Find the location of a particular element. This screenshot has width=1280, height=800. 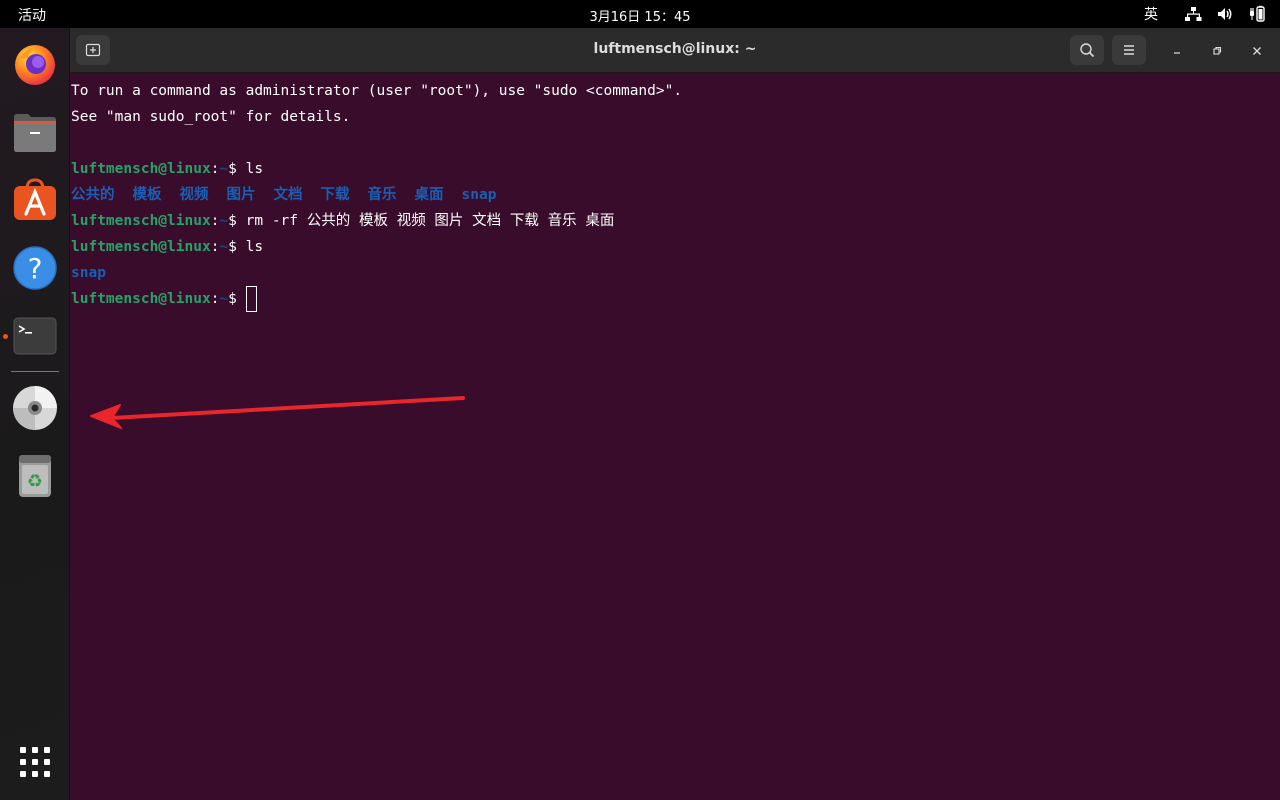

dir-entry: 模板 is located at coordinates (147, 195).